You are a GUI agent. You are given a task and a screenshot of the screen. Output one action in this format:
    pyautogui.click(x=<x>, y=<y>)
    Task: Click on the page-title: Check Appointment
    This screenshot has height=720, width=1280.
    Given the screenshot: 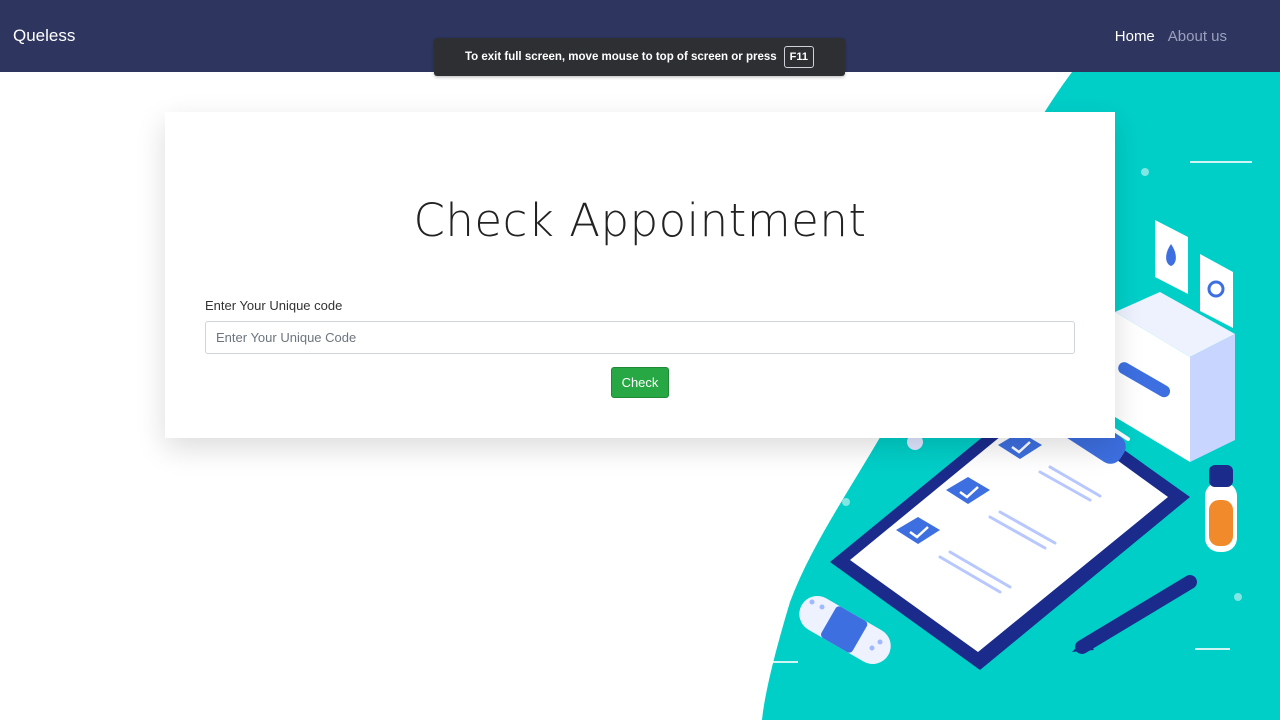 What is the action you would take?
    pyautogui.click(x=640, y=220)
    